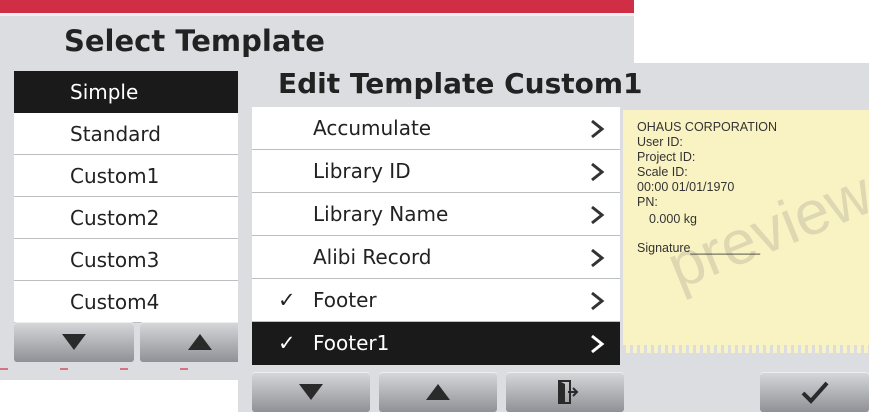 The width and height of the screenshot is (869, 412). I want to click on exit-button, so click(565, 392).